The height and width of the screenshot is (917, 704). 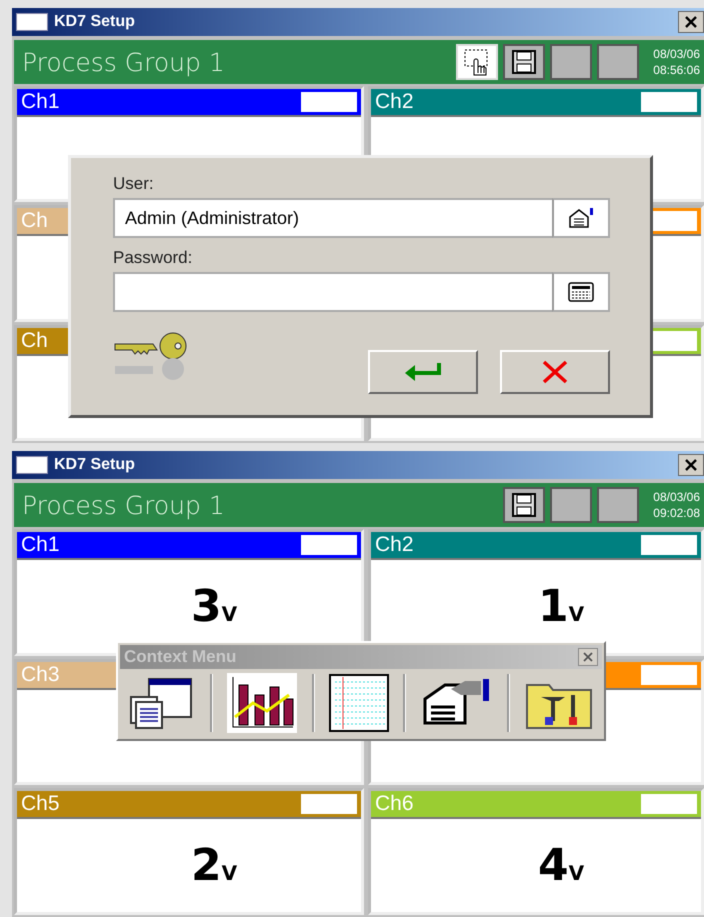 I want to click on chart-icon, so click(x=262, y=703).